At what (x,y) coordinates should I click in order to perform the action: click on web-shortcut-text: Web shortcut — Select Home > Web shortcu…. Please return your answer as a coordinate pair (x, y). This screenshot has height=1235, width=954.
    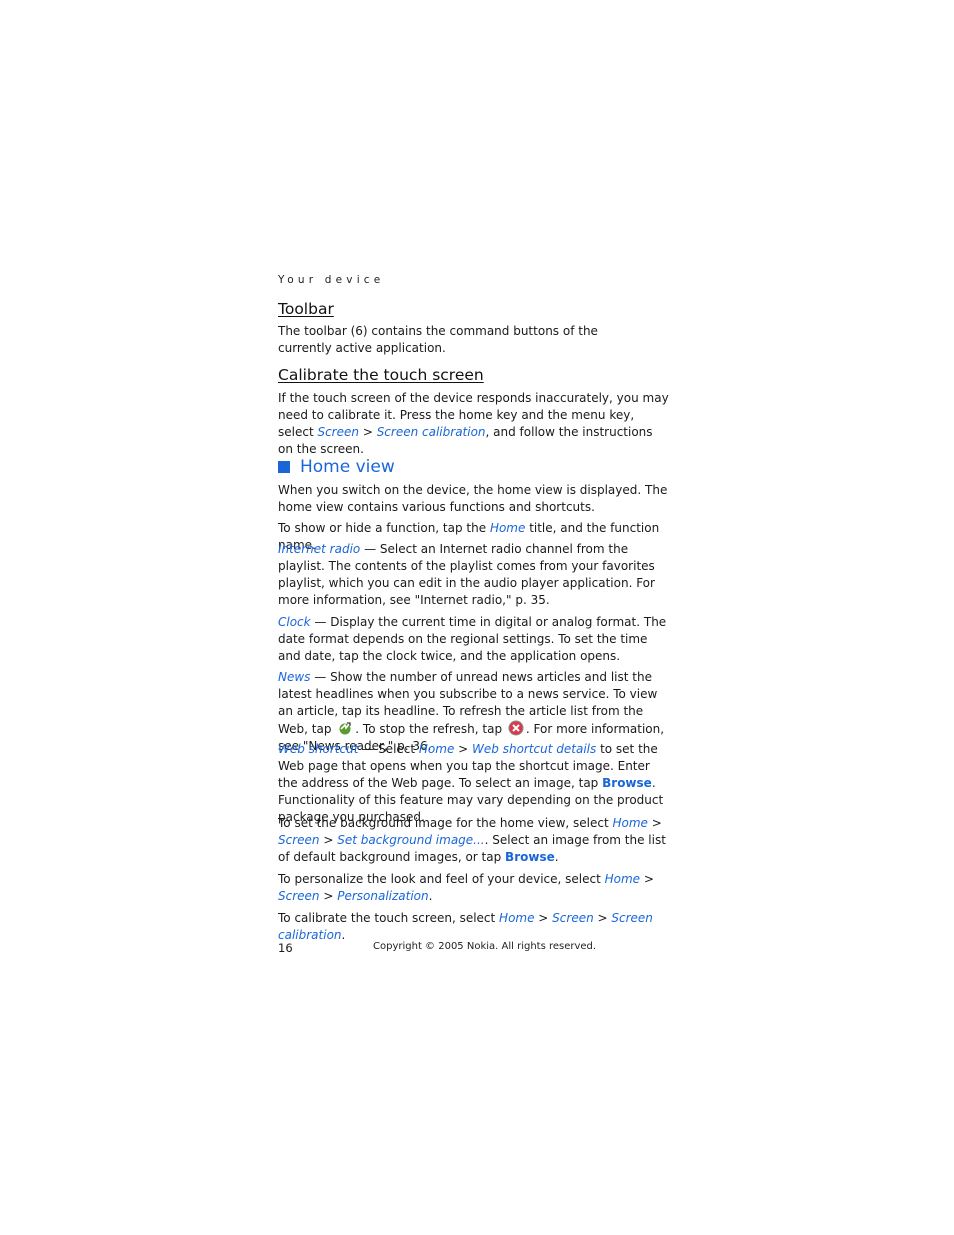
    Looking at the image, I should click on (471, 783).